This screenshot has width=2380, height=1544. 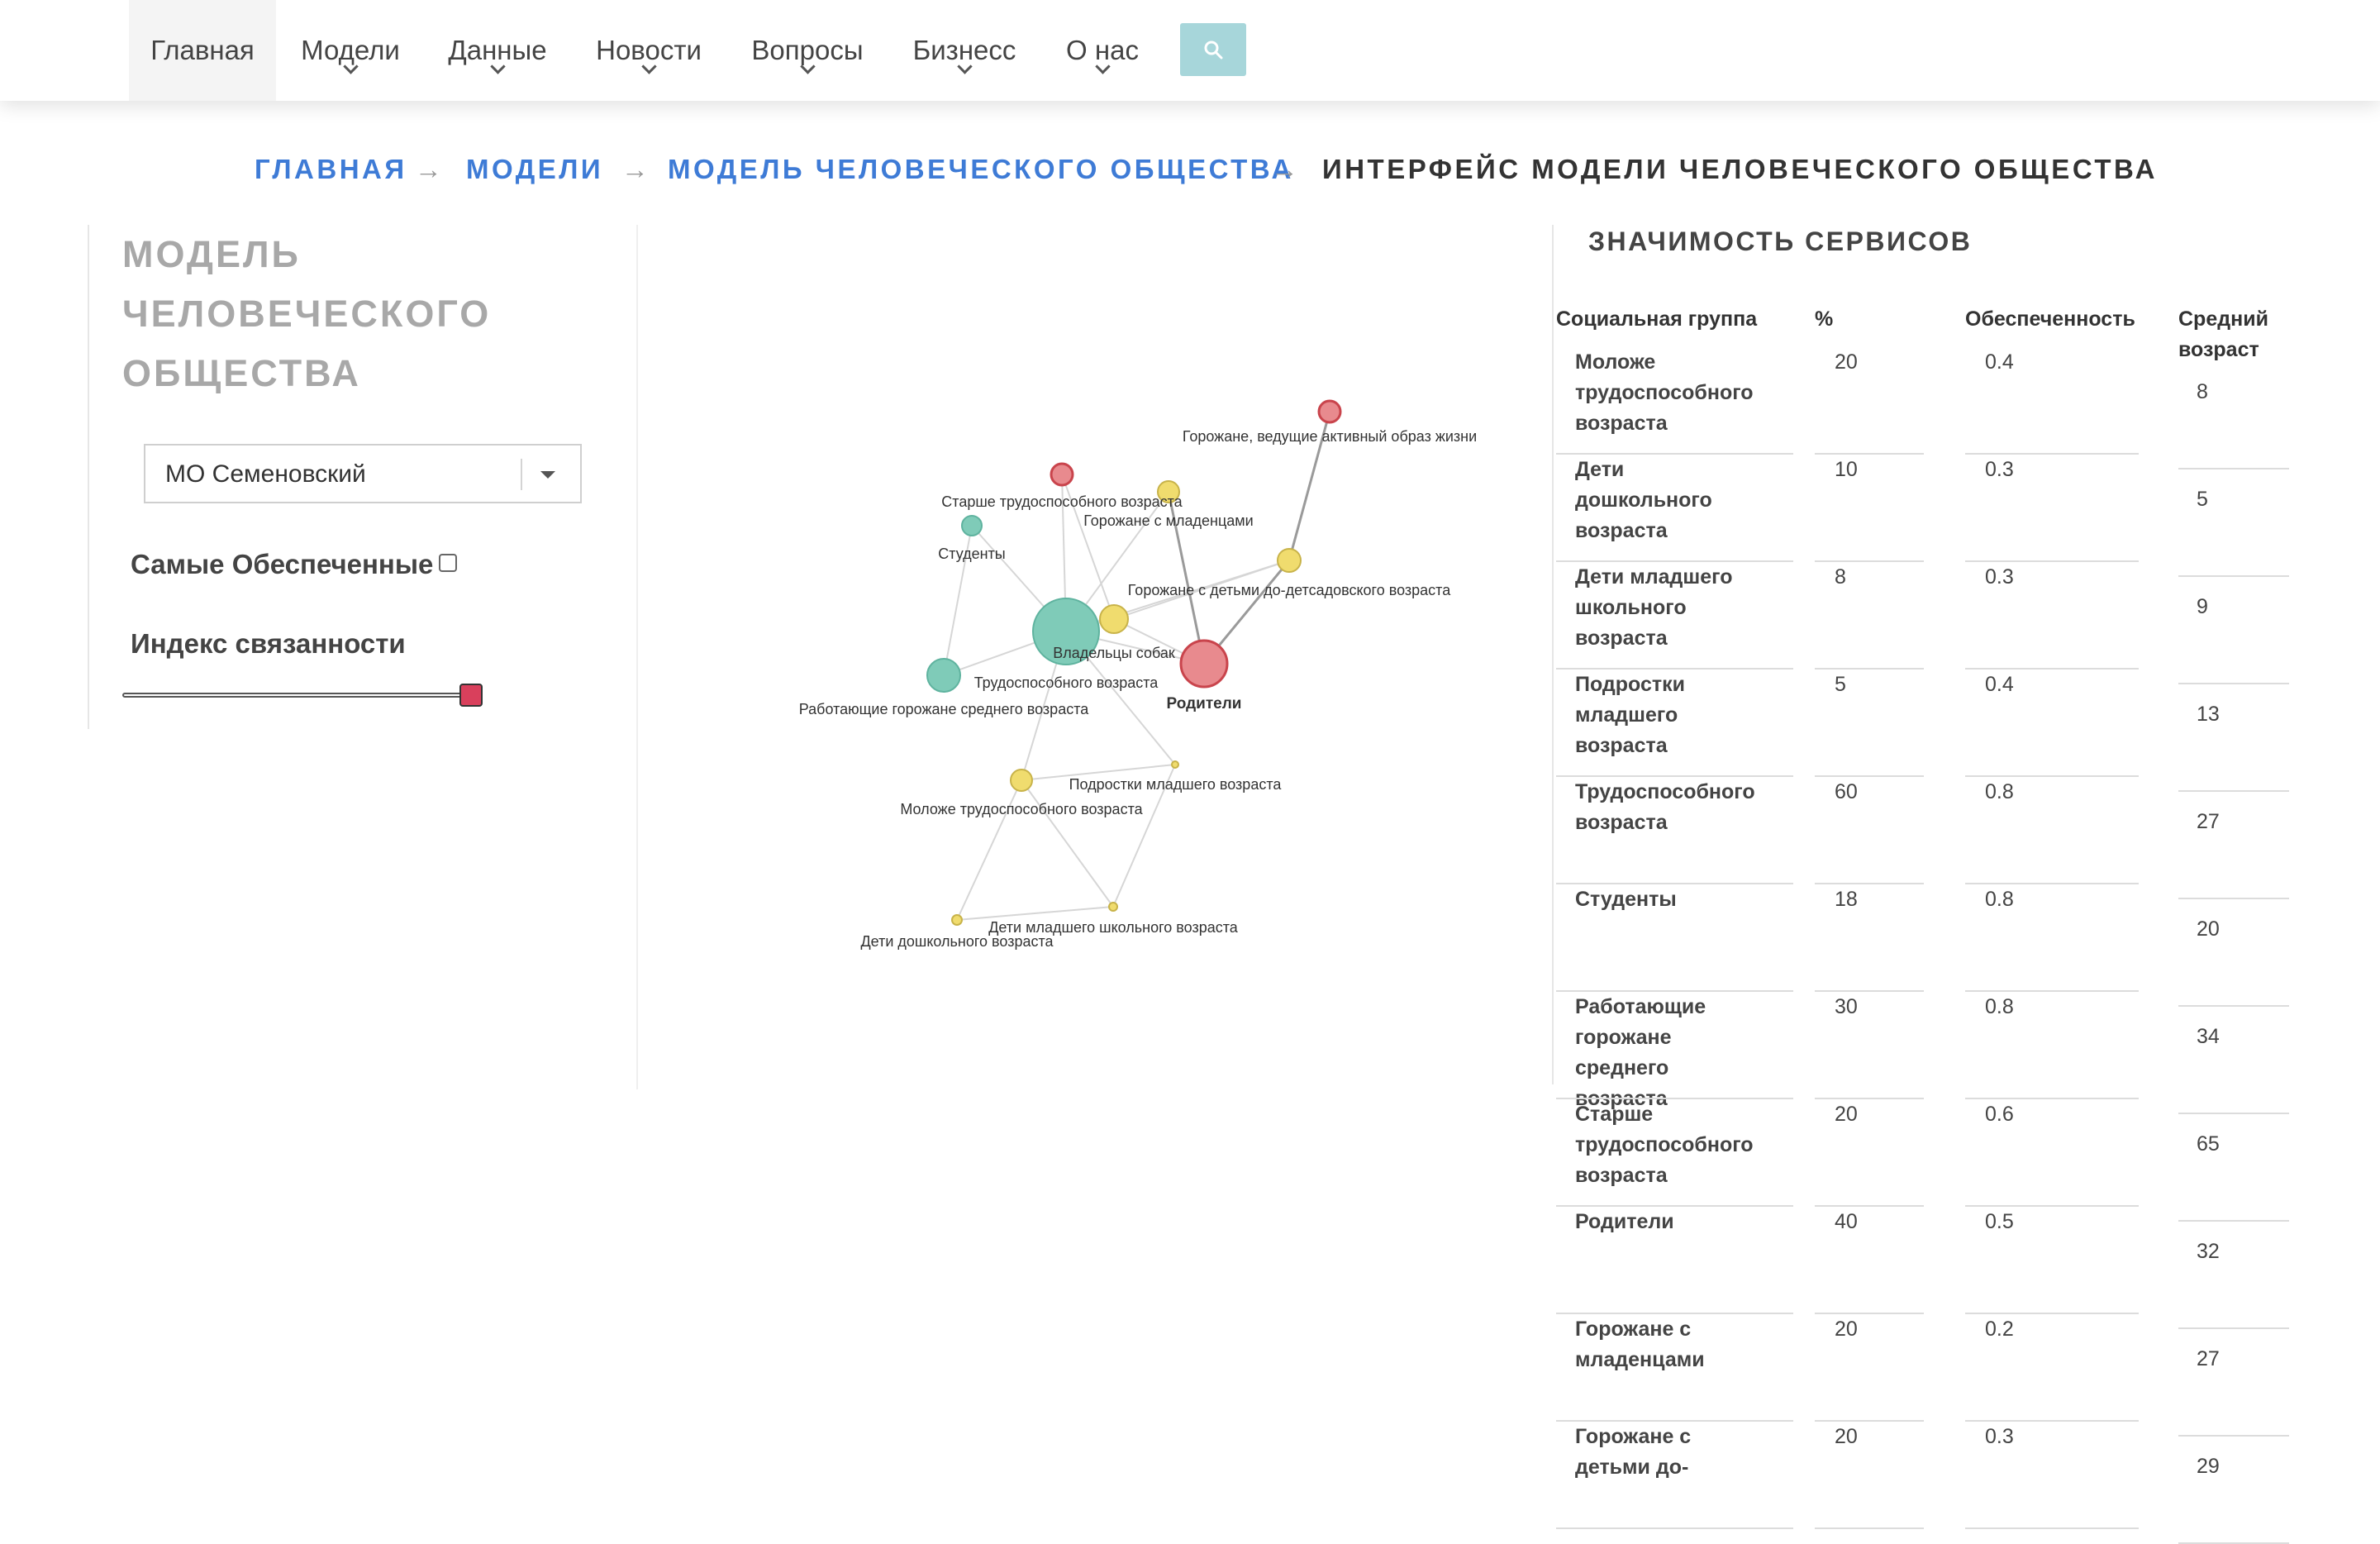 I want to click on graph-node-parents, so click(x=1204, y=664).